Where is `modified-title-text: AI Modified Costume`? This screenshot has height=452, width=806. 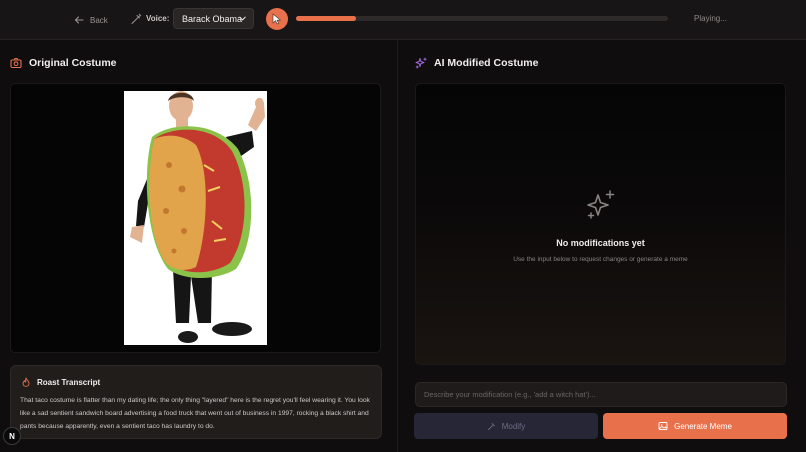
modified-title-text: AI Modified Costume is located at coordinates (486, 63).